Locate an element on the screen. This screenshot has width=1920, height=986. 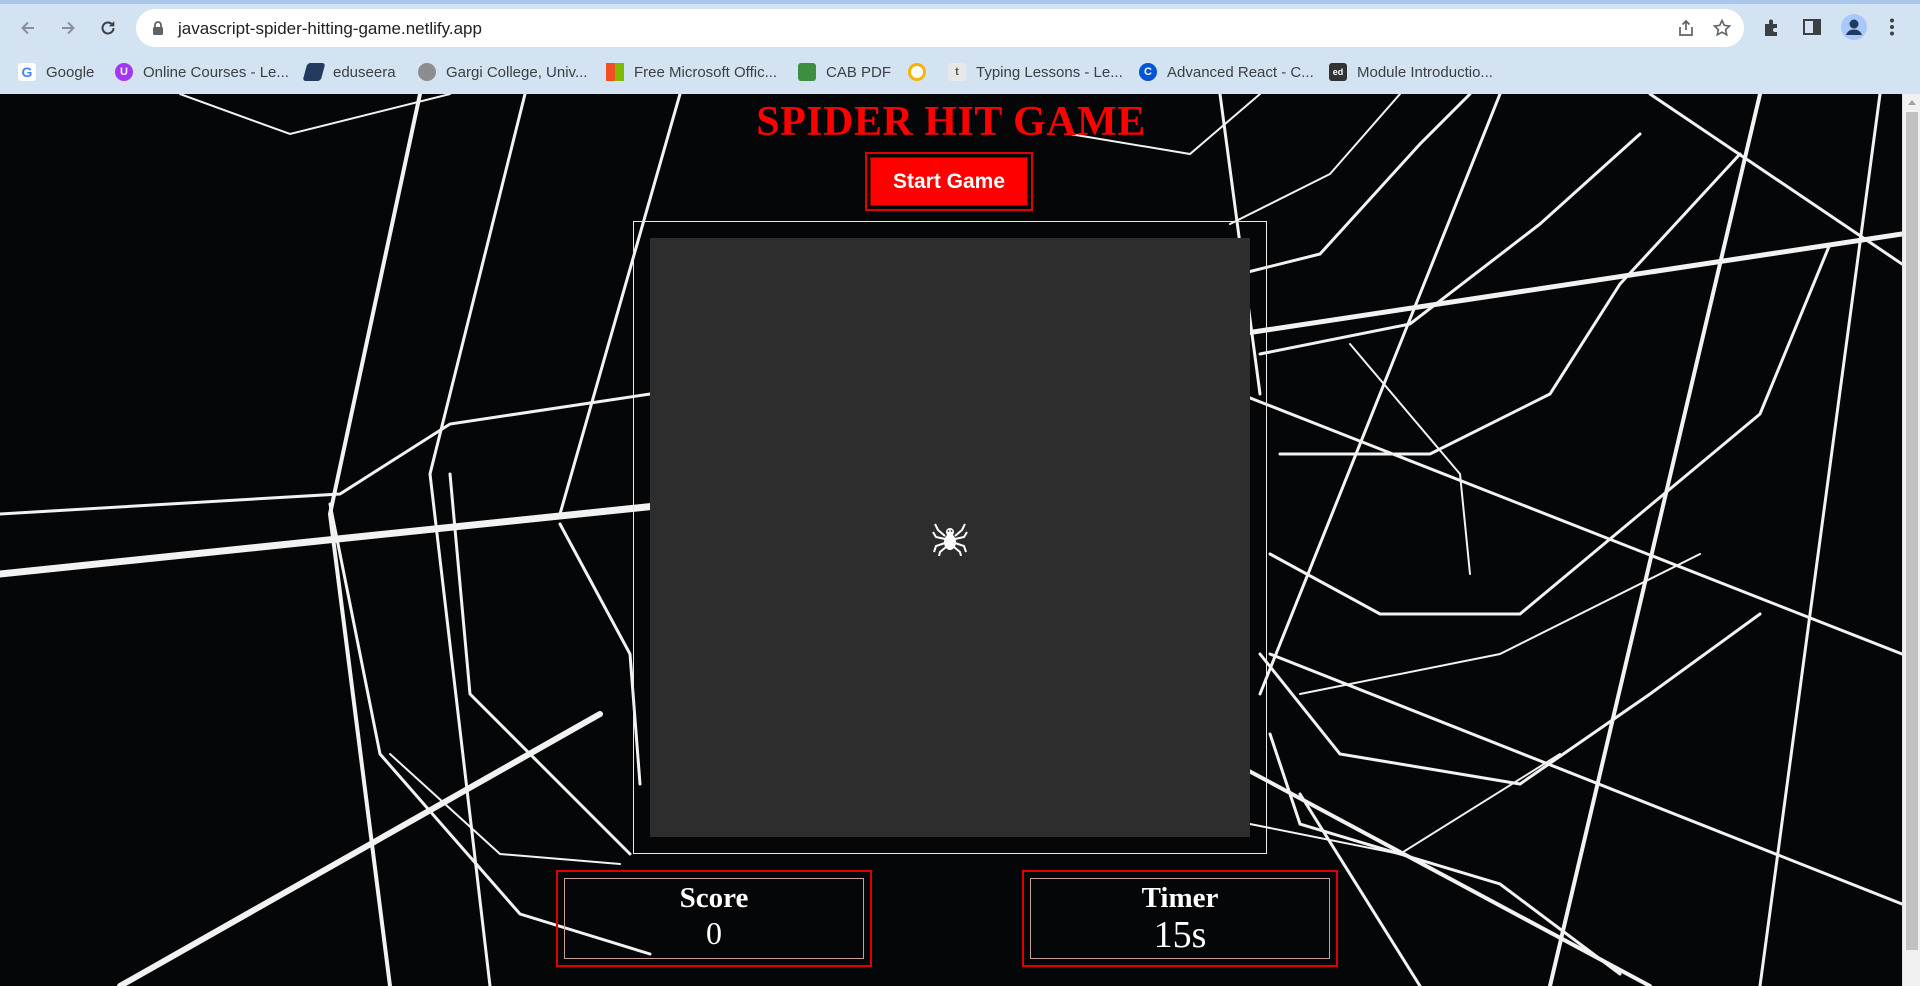
score-panel-inner: Score 0 is located at coordinates (714, 918).